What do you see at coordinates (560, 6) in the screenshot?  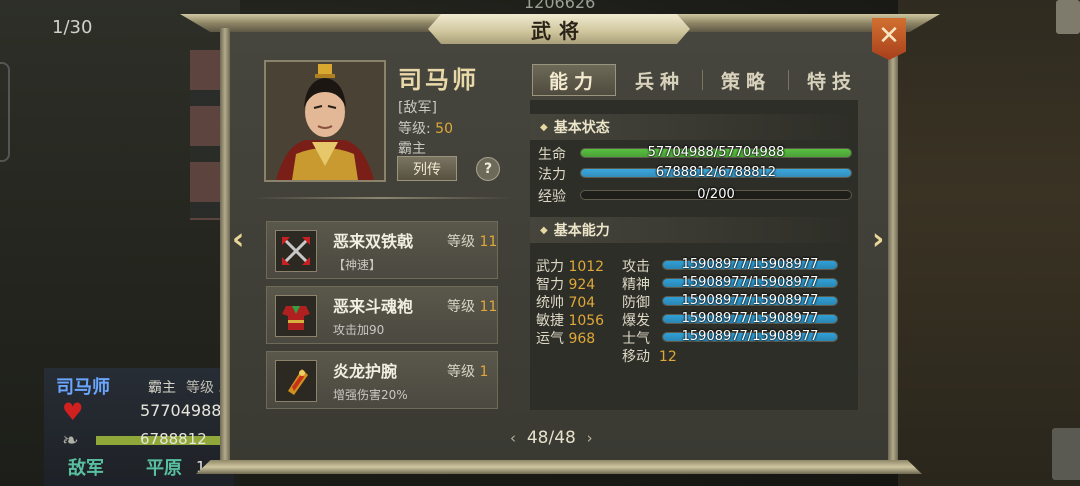 I see `resource-number: 1206626` at bounding box center [560, 6].